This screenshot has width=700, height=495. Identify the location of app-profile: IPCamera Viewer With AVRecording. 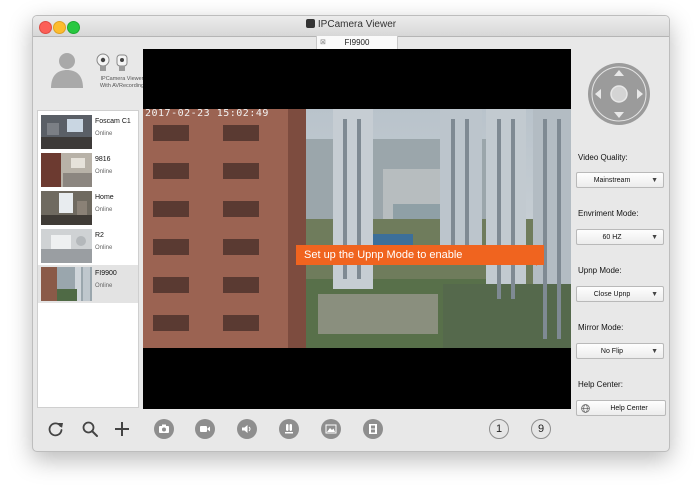
(97, 70).